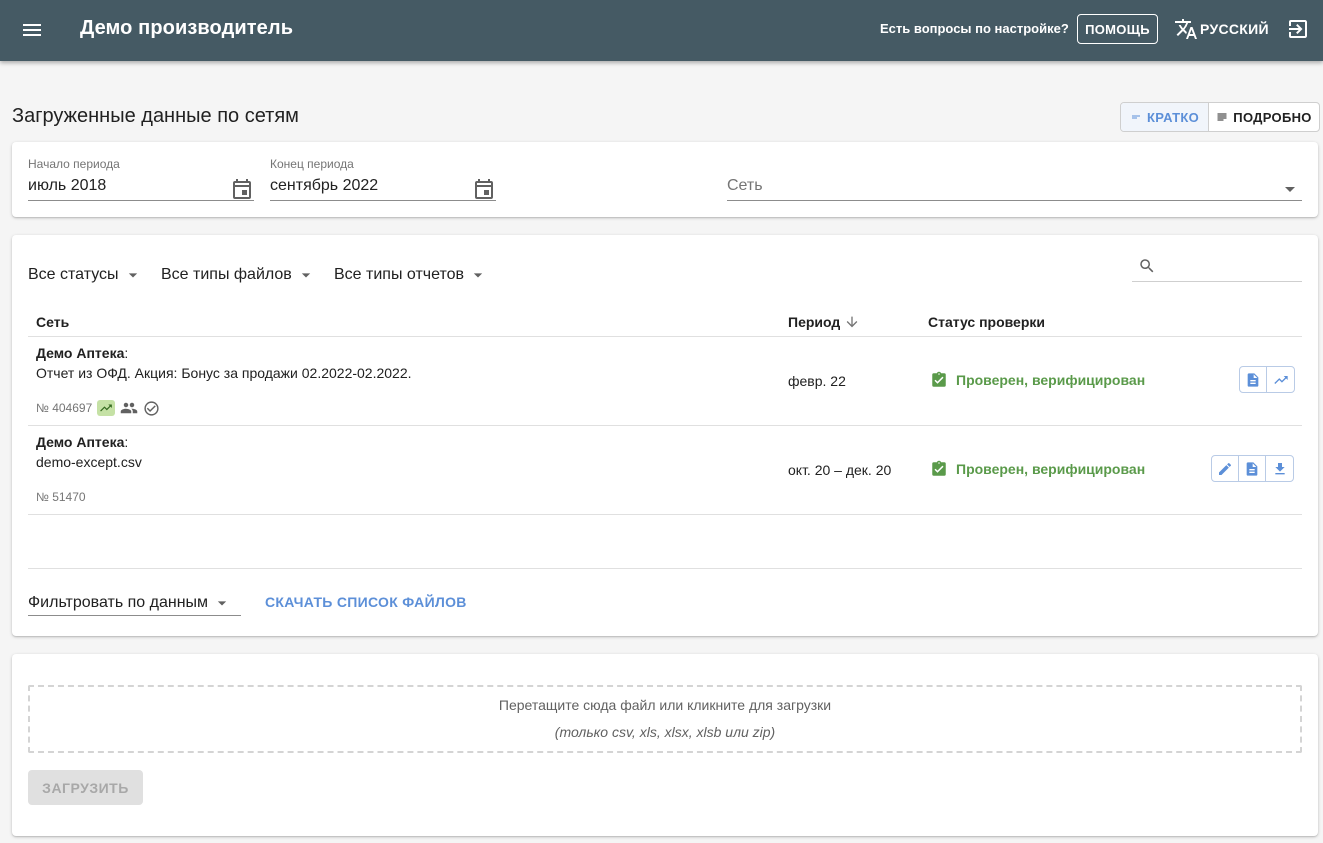 The width and height of the screenshot is (1323, 843). What do you see at coordinates (817, 381) in the screenshot?
I see `row-period: февр. 22` at bounding box center [817, 381].